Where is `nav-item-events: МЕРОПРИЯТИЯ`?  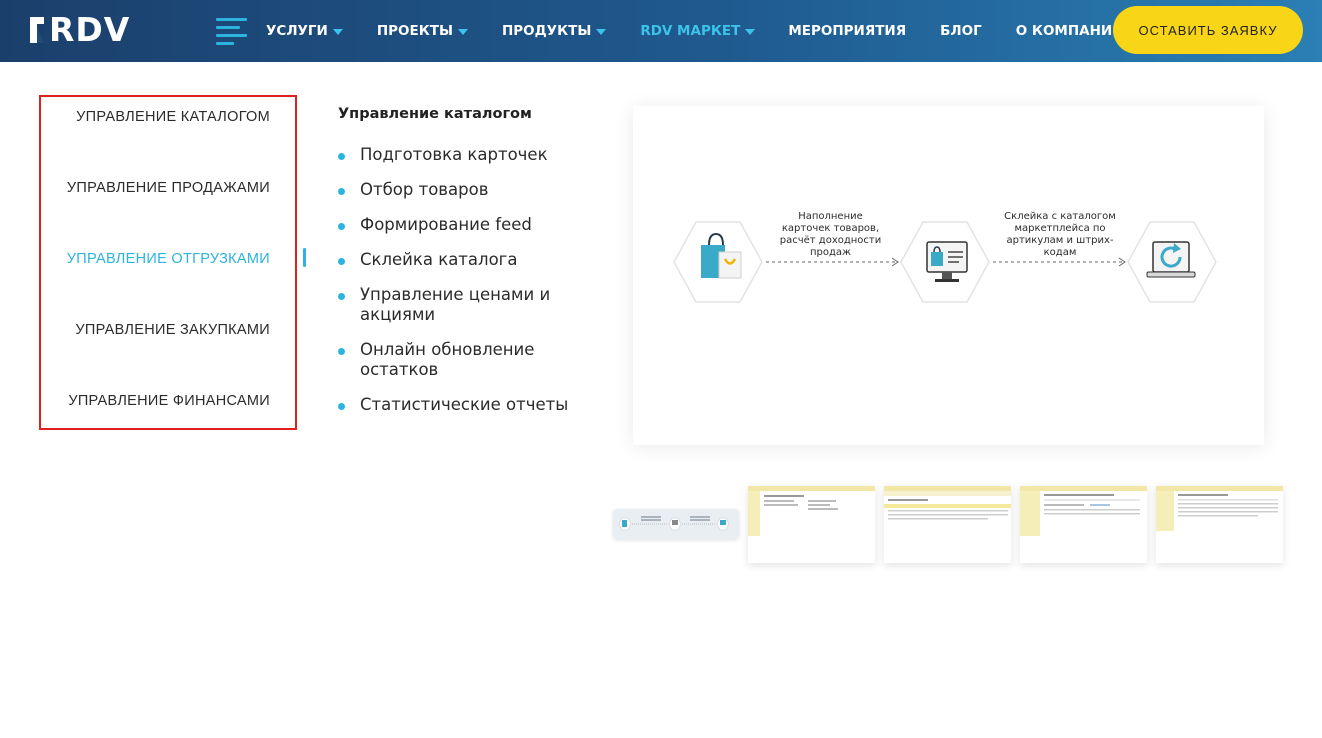
nav-item-events: МЕРОПРИЯТИЯ is located at coordinates (847, 31).